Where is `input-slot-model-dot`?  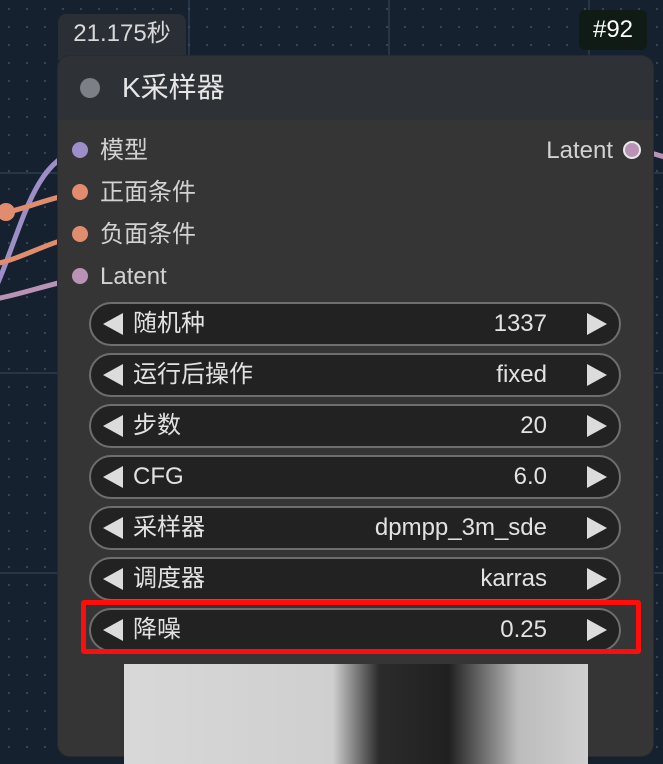 input-slot-model-dot is located at coordinates (80, 150).